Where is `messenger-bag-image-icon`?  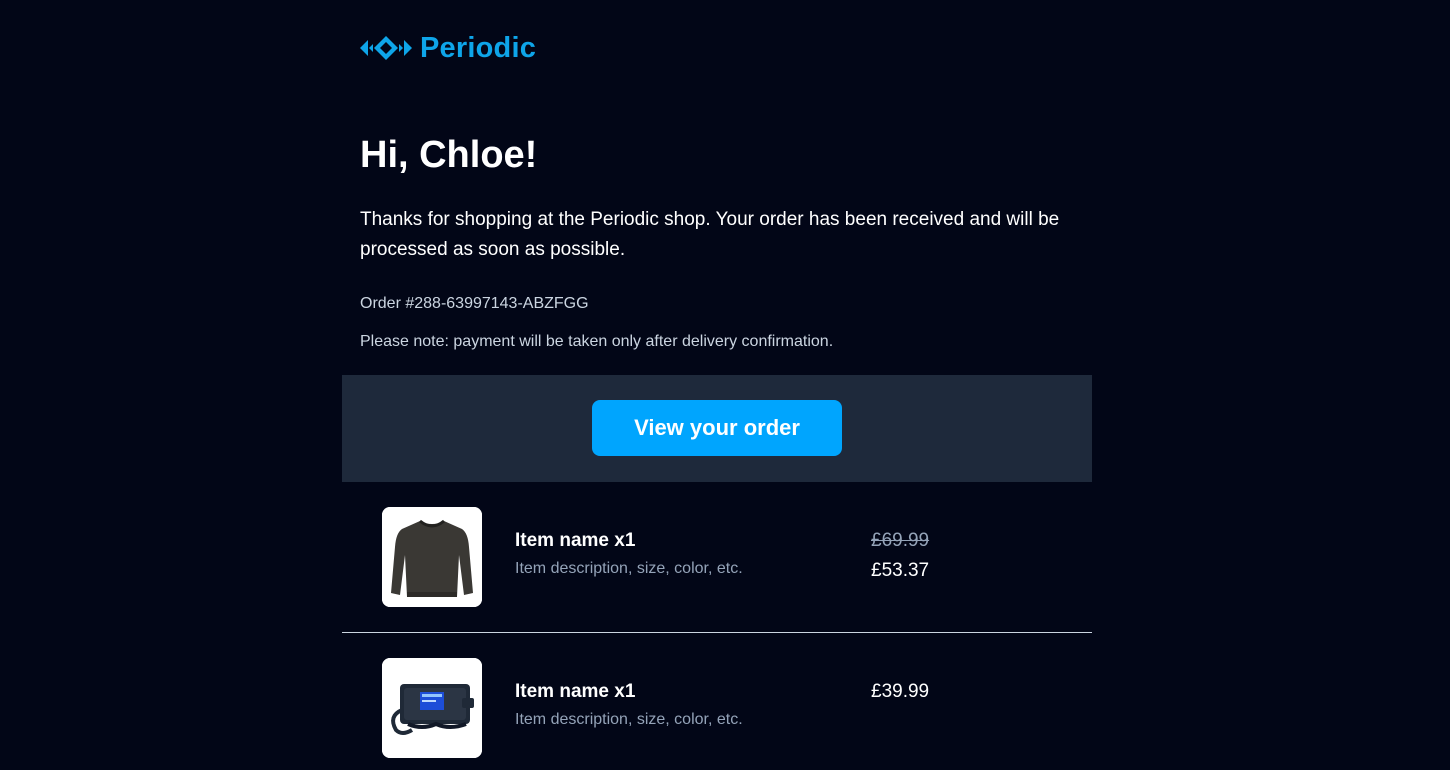 messenger-bag-image-icon is located at coordinates (432, 708).